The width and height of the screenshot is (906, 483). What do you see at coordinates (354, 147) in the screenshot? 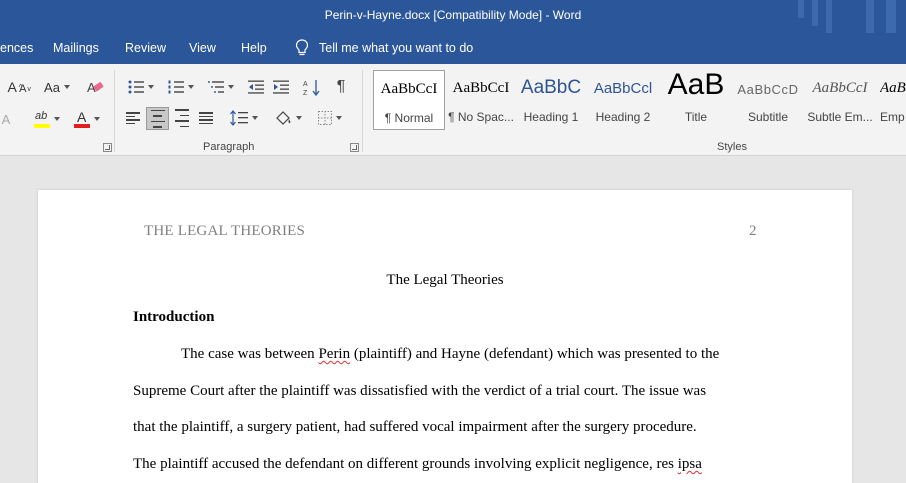
I see `paragraph-dialog-launcher` at bounding box center [354, 147].